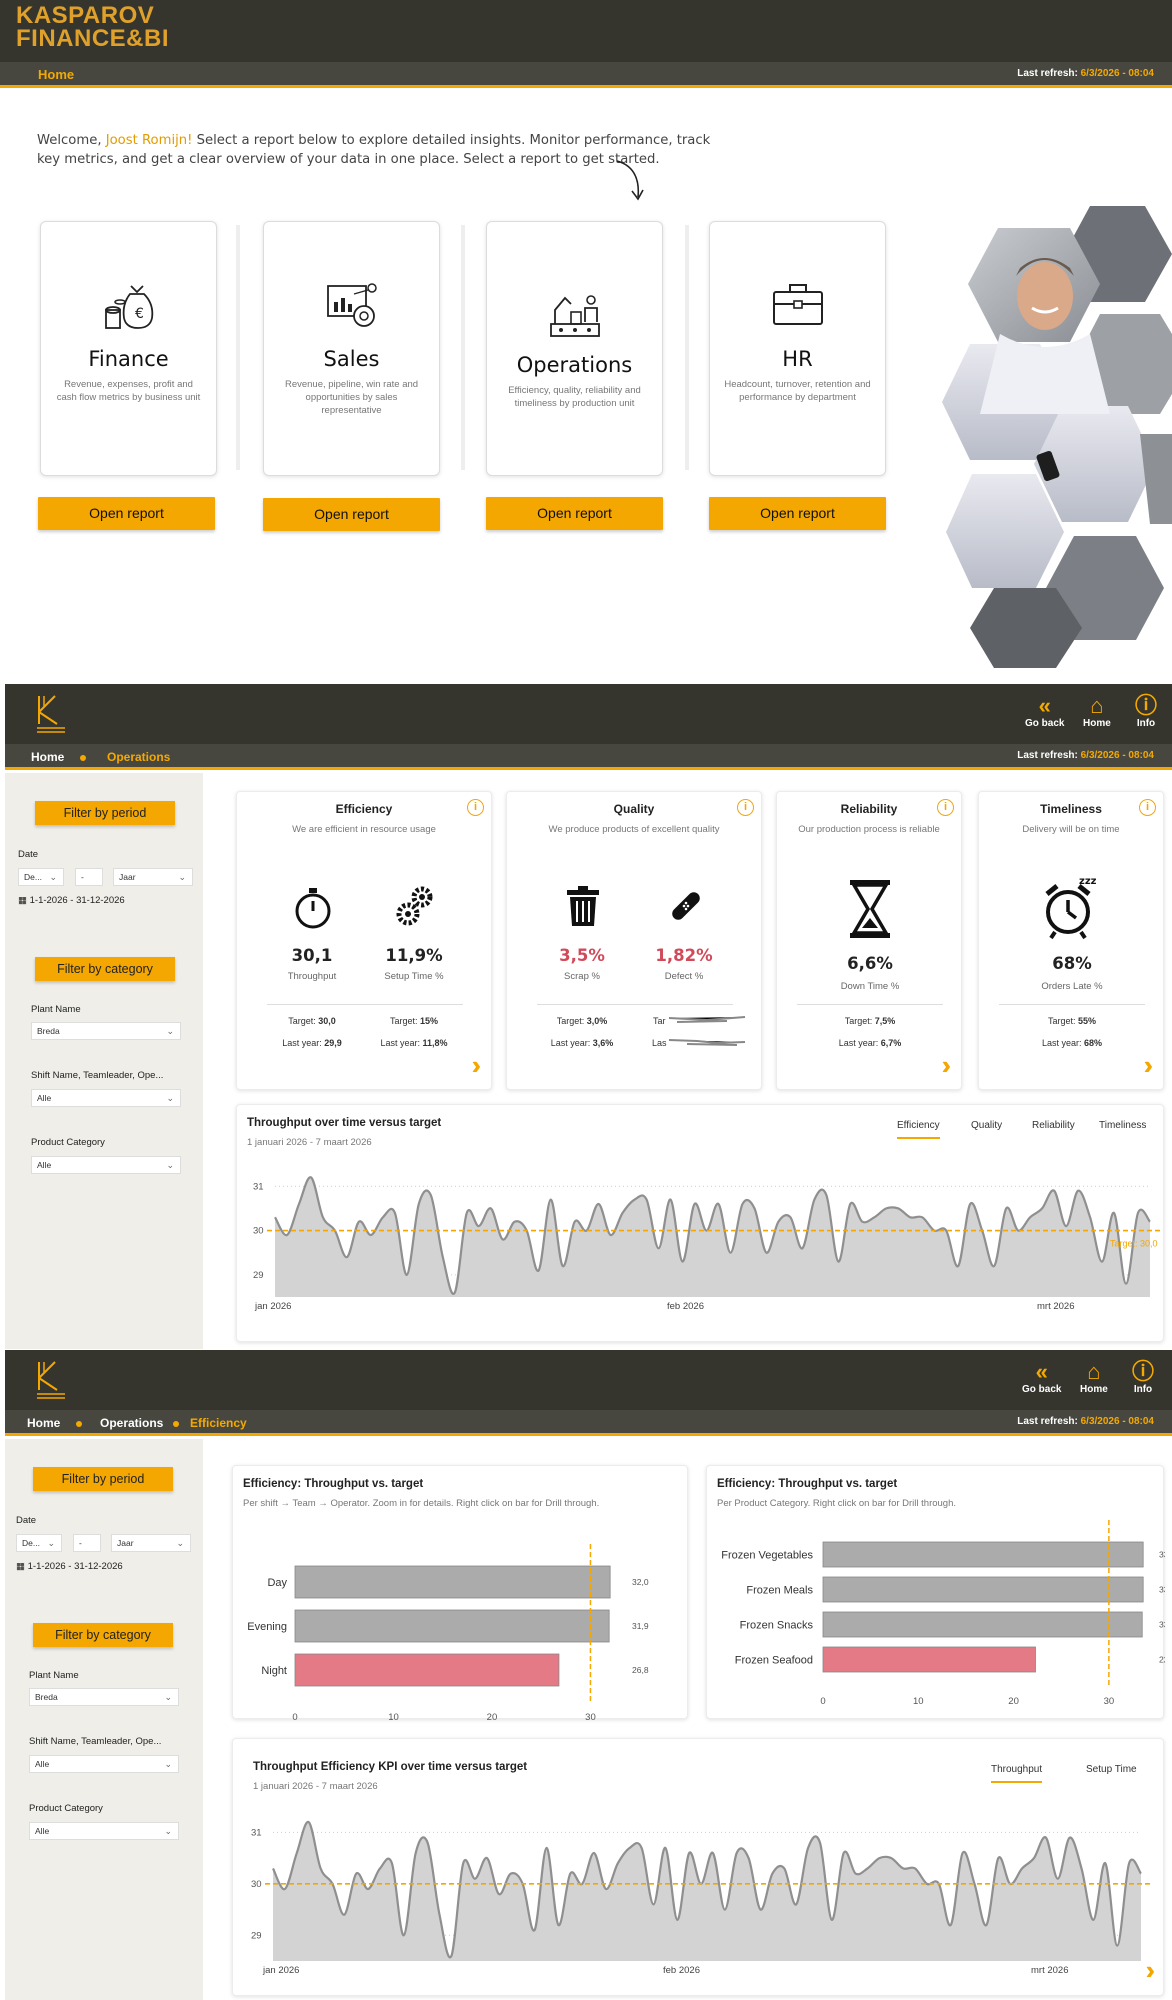  What do you see at coordinates (586, 31) in the screenshot?
I see `landing-header: KASPAROV FINANCE&BI` at bounding box center [586, 31].